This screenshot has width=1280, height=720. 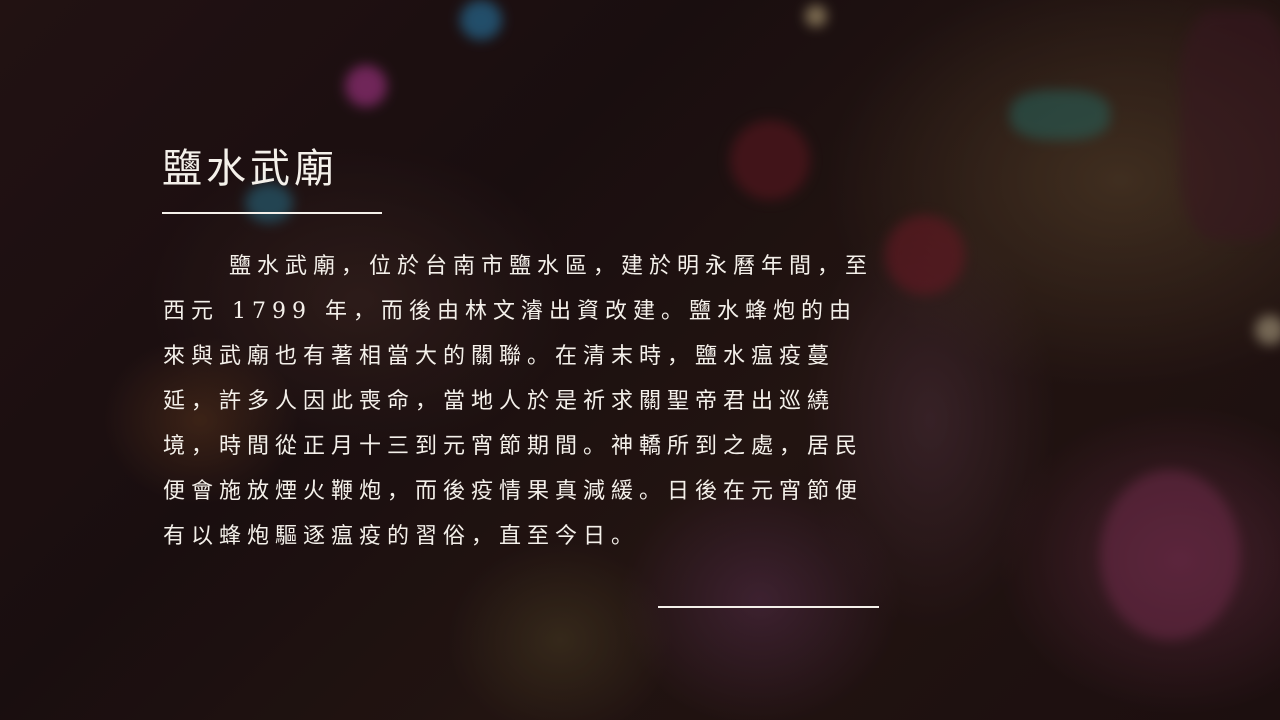 I want to click on title-underline, so click(x=272, y=213).